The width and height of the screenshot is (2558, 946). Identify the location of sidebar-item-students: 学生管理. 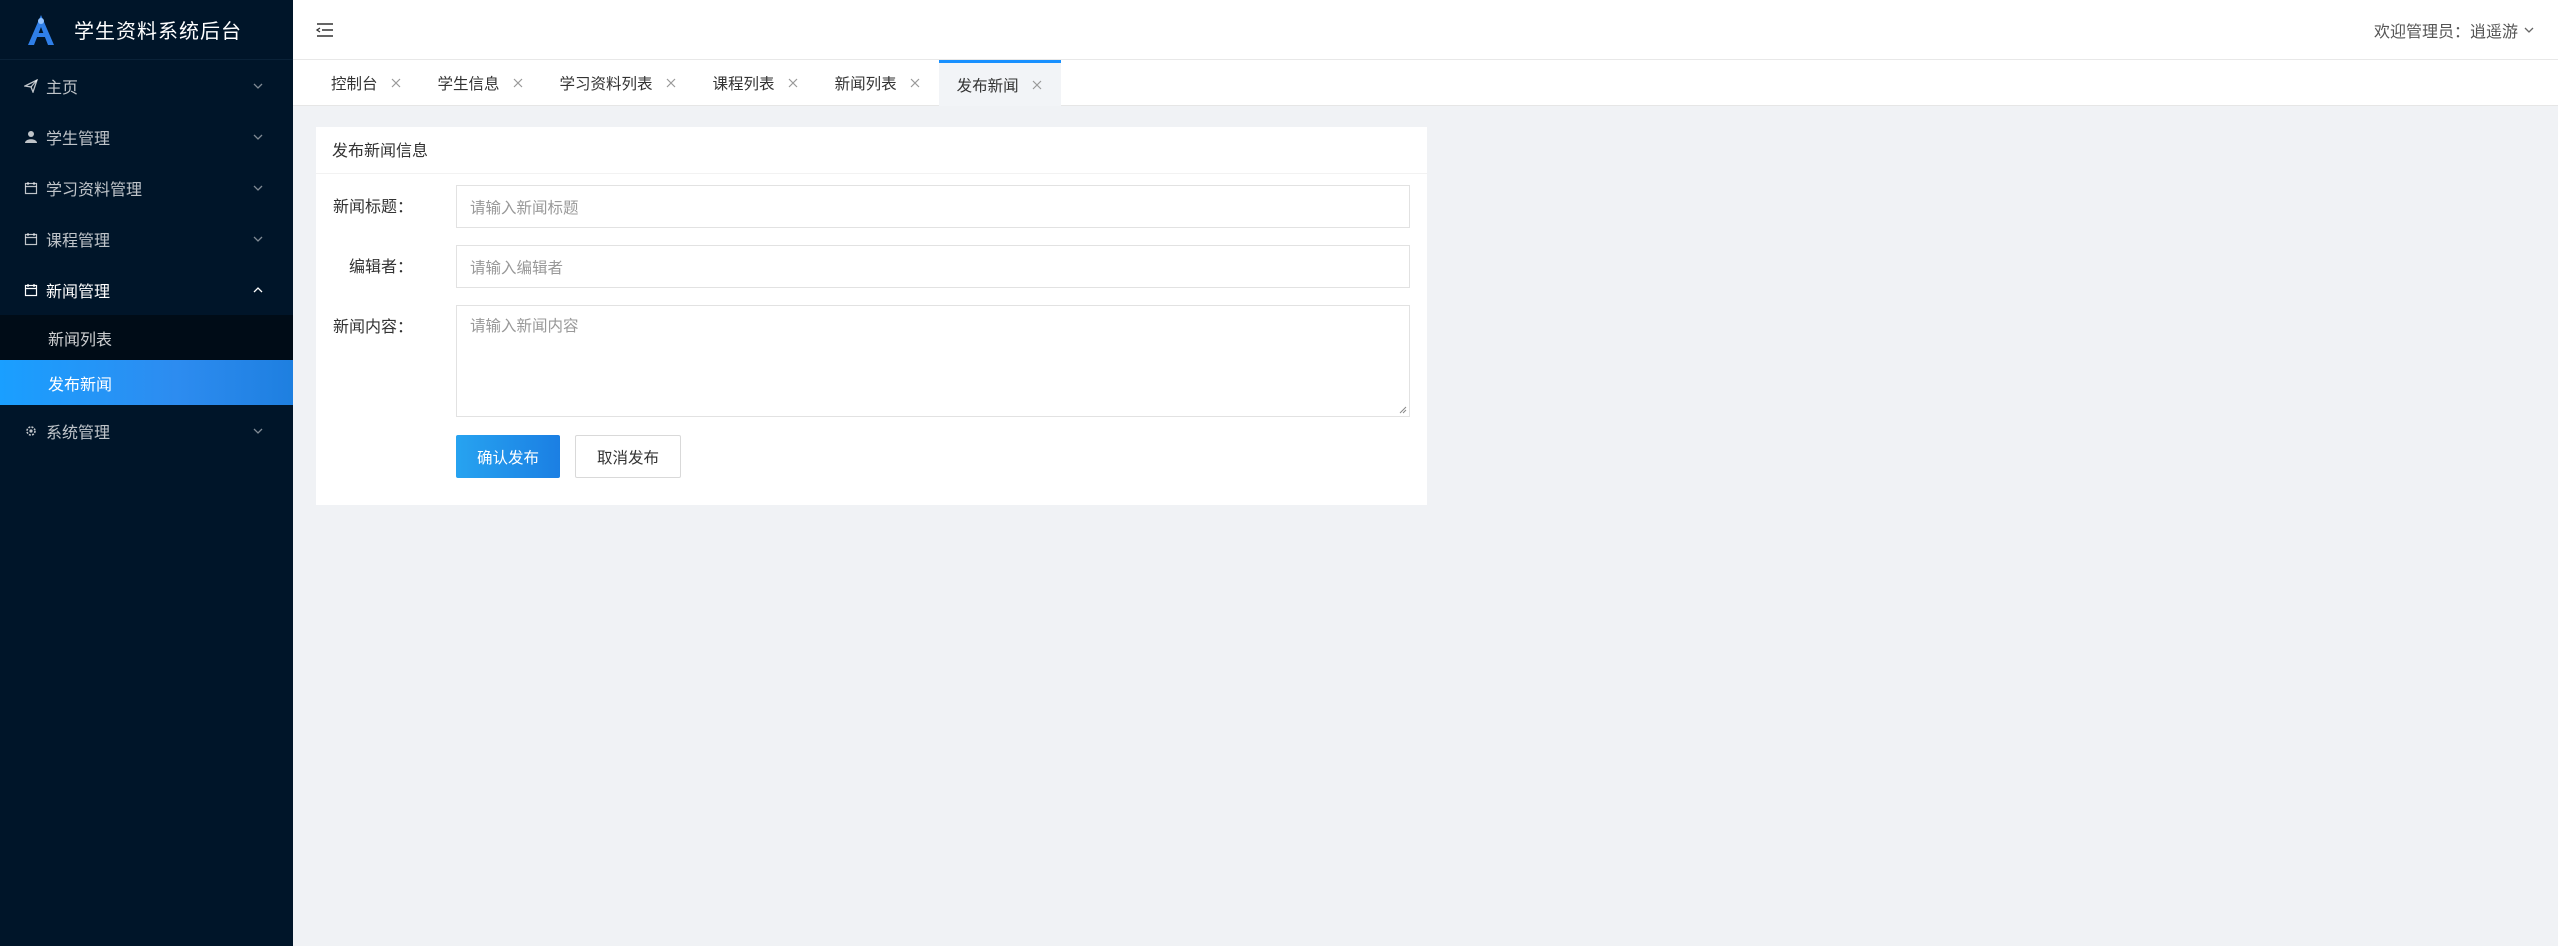
(146, 136).